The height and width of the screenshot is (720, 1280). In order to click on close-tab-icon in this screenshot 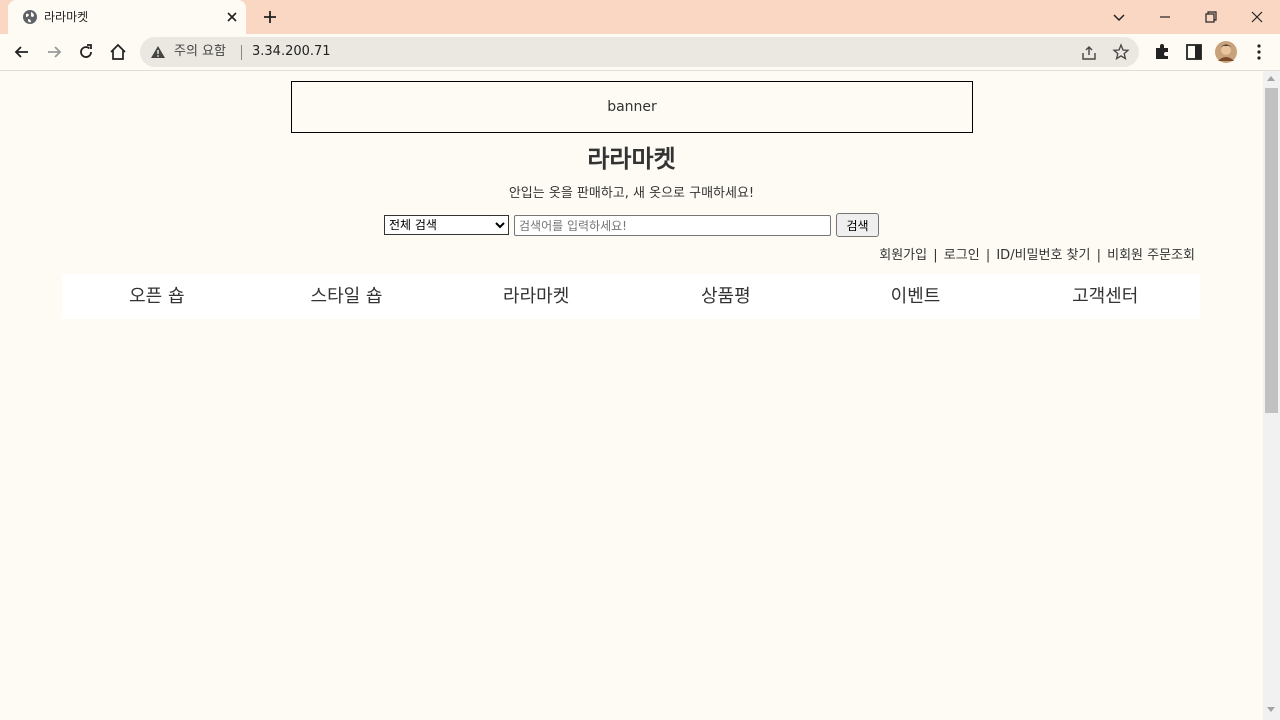, I will do `click(232, 17)`.